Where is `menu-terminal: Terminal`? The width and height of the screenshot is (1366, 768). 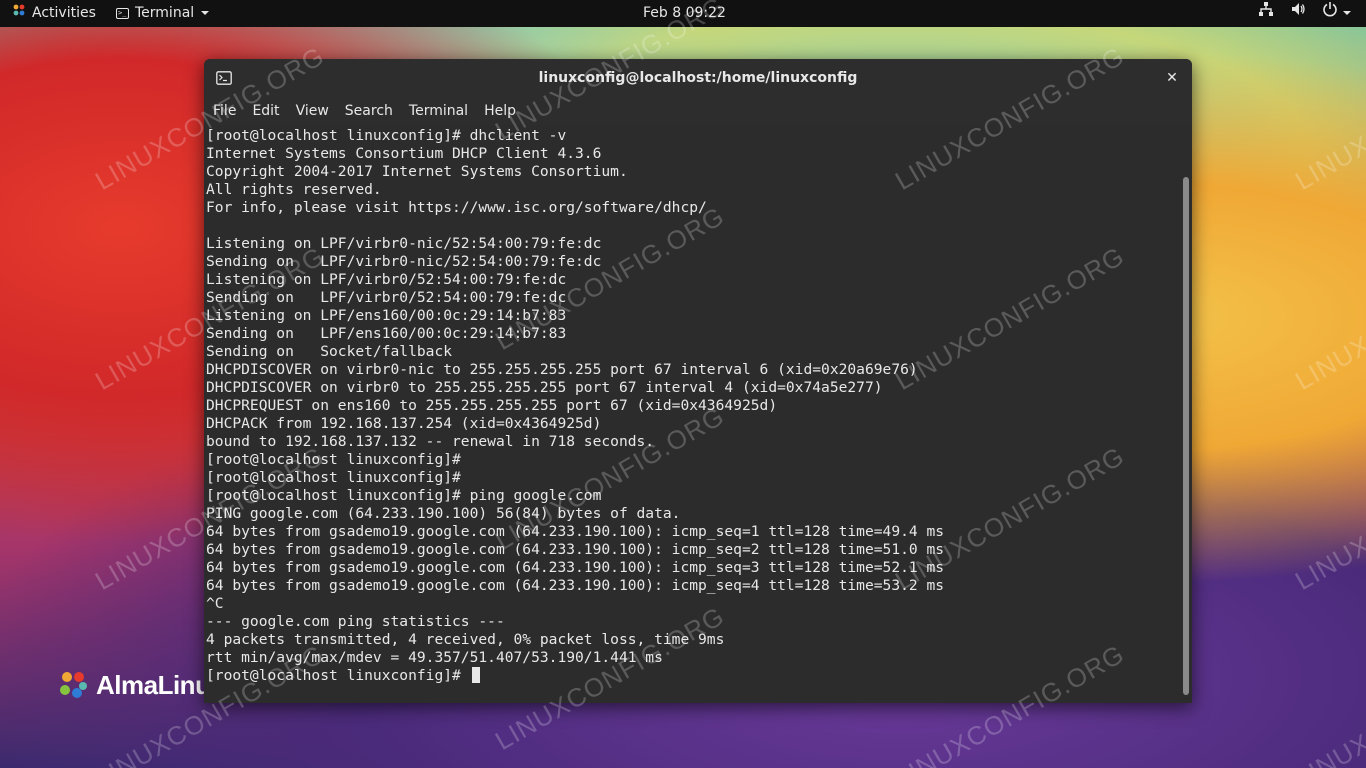 menu-terminal: Terminal is located at coordinates (438, 111).